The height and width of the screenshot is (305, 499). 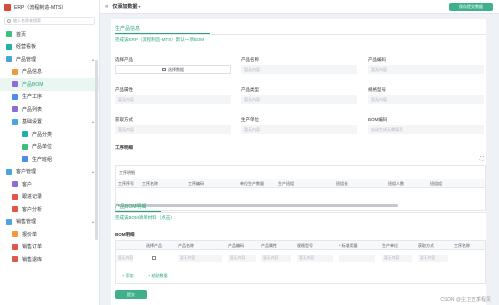 What do you see at coordinates (127, 276) in the screenshot?
I see `add-row-button: + 添加` at bounding box center [127, 276].